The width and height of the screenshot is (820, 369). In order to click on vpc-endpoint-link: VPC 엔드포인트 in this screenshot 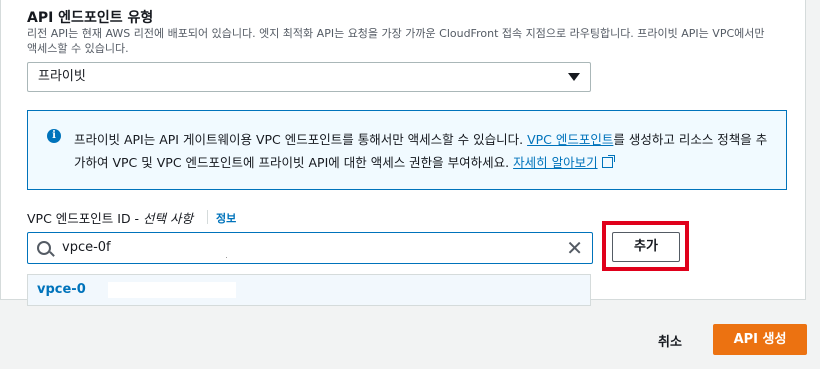, I will do `click(570, 139)`.